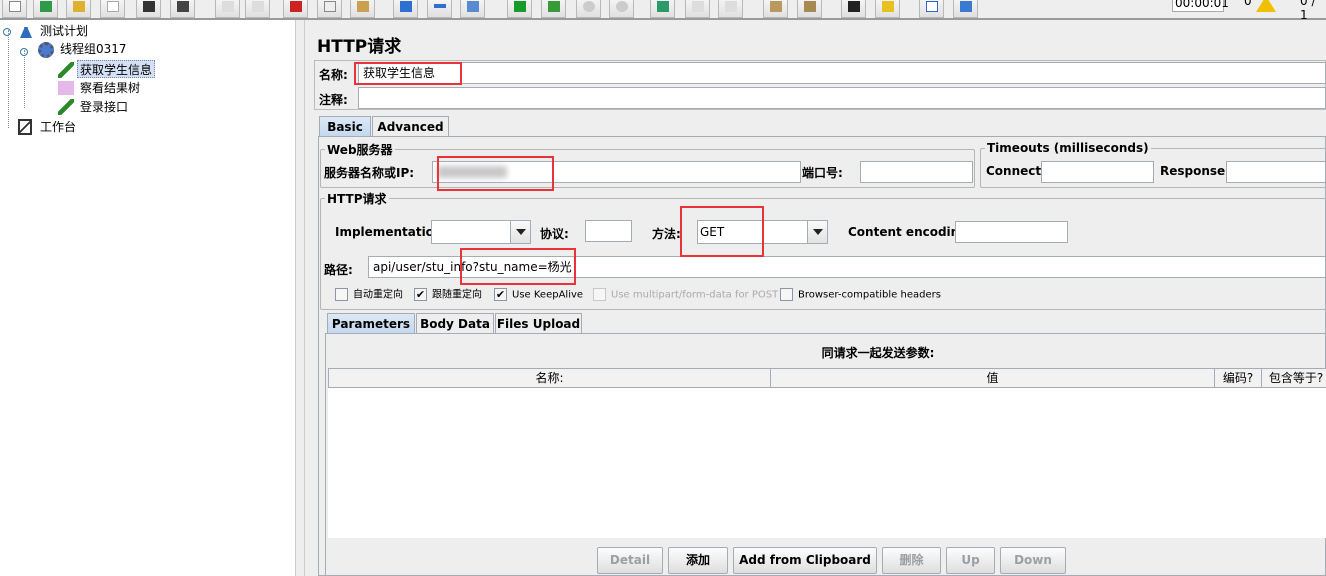 The width and height of the screenshot is (1326, 576). I want to click on tab-advanced: Advanced, so click(410, 126).